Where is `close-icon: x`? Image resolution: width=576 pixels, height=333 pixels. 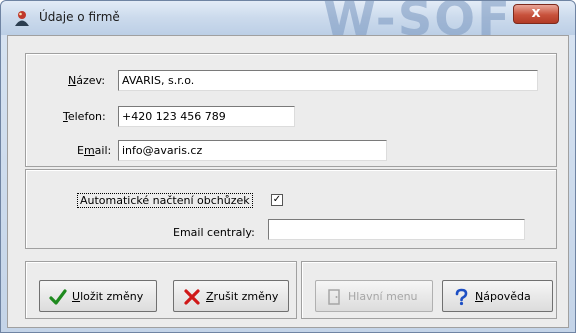
close-icon: x is located at coordinates (536, 13).